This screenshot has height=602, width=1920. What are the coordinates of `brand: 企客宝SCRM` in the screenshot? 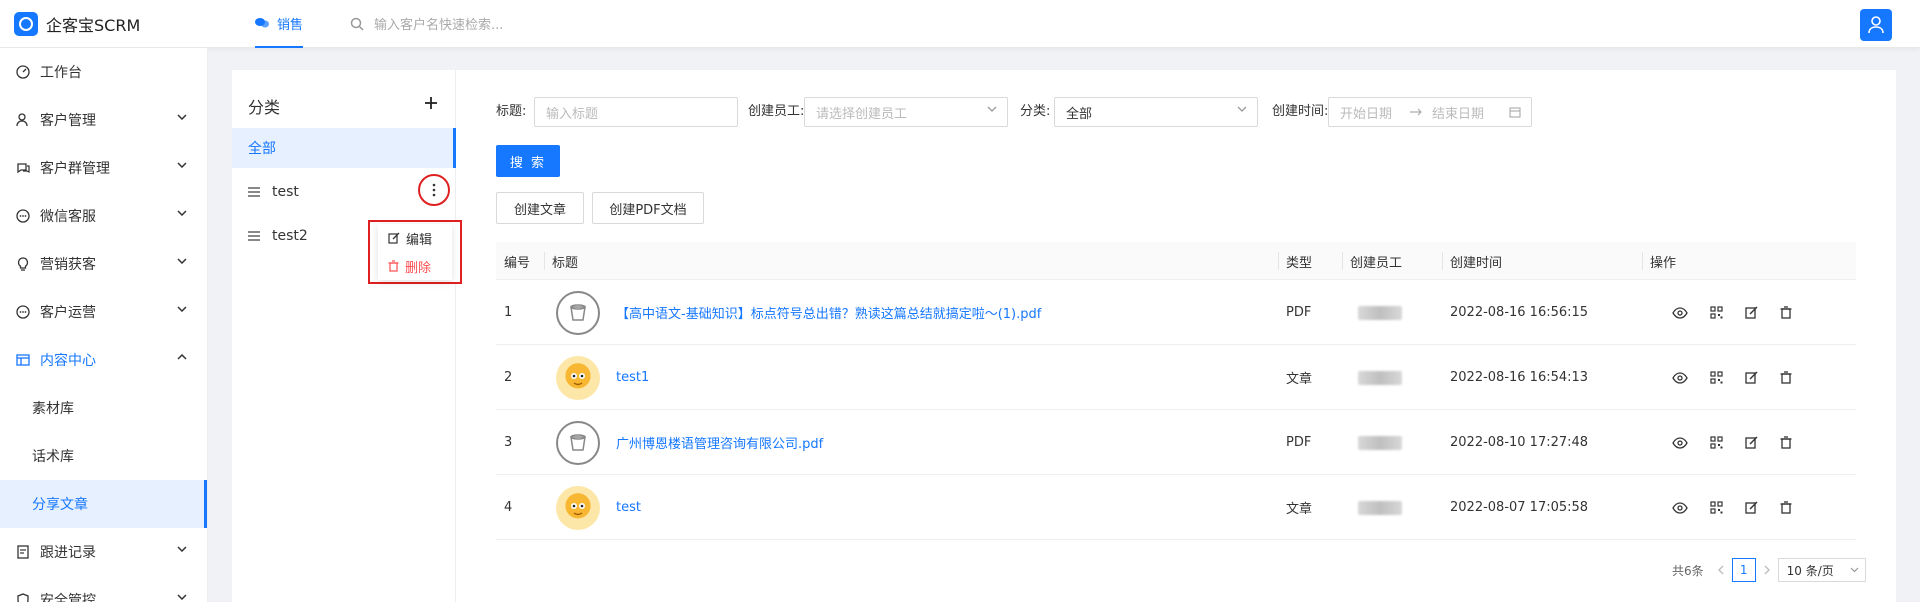 It's located at (77, 24).